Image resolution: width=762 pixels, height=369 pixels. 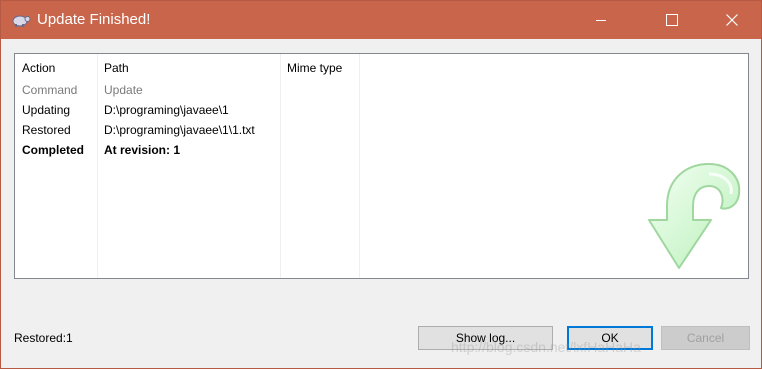 I want to click on watermark: http://blog.csdn.net/lxfHaHaHa, so click(x=546, y=347).